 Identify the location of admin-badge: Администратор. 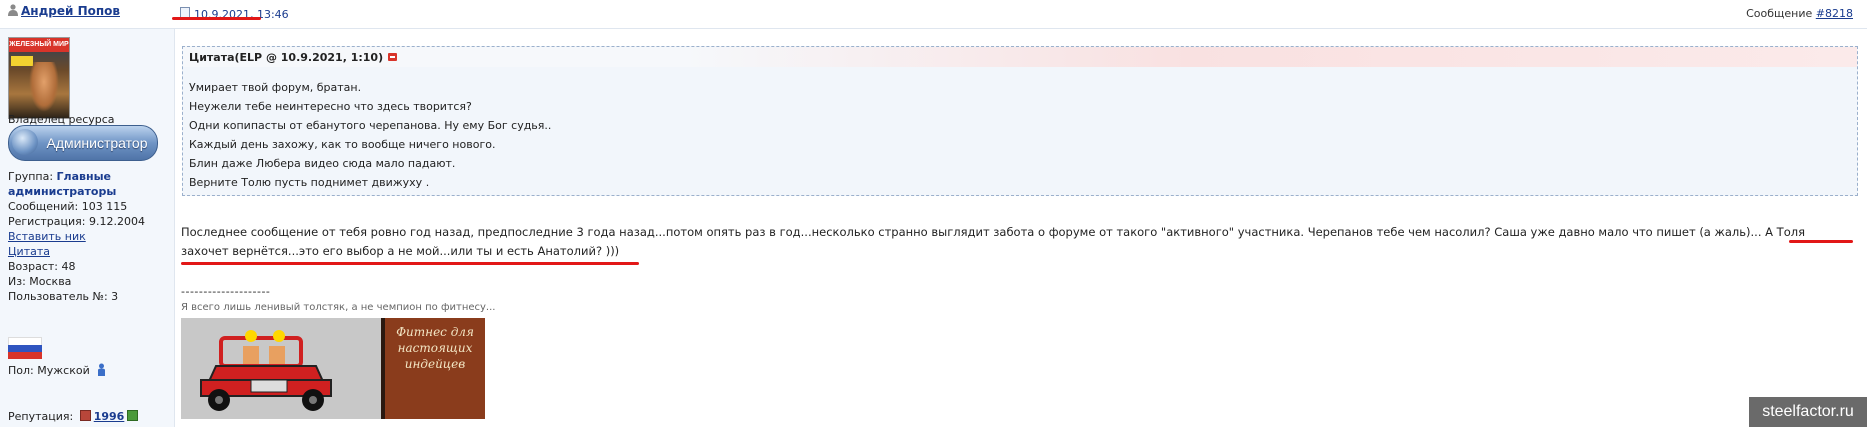
(83, 143).